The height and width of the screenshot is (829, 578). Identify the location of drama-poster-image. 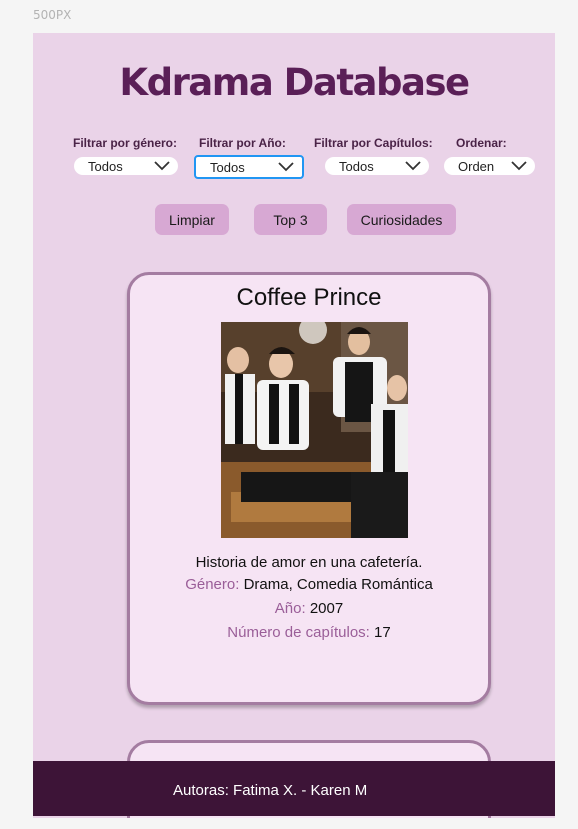
(314, 430).